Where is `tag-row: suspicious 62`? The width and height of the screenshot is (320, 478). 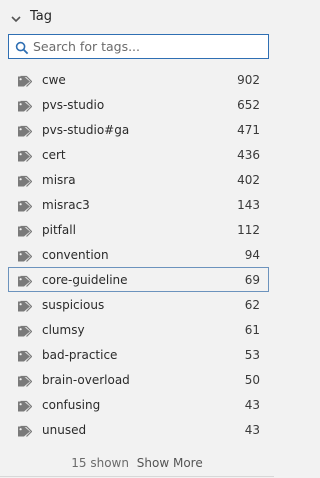 tag-row: suspicious 62 is located at coordinates (138, 304).